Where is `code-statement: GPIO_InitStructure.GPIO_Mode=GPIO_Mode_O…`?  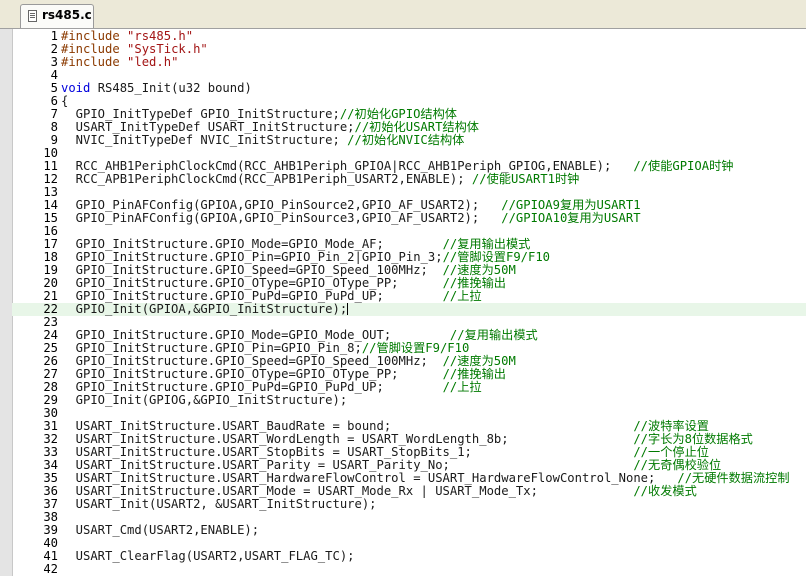
code-statement: GPIO_InitStructure.GPIO_Mode=GPIO_Mode_O… is located at coordinates (255, 335).